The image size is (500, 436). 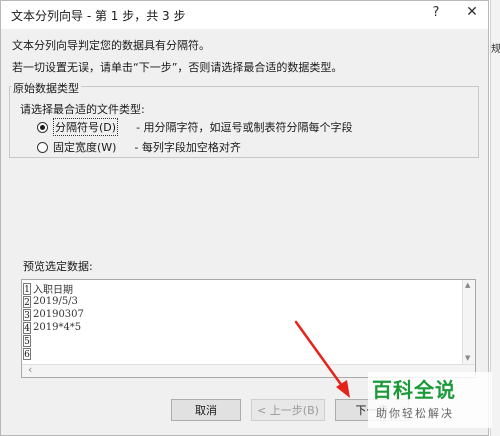 I want to click on row-number: 2, so click(x=27, y=301).